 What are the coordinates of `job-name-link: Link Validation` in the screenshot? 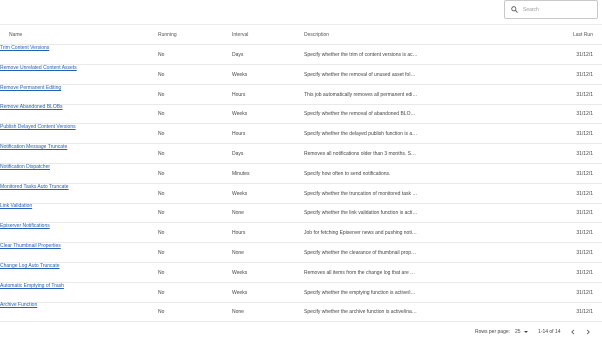 It's located at (16, 206).